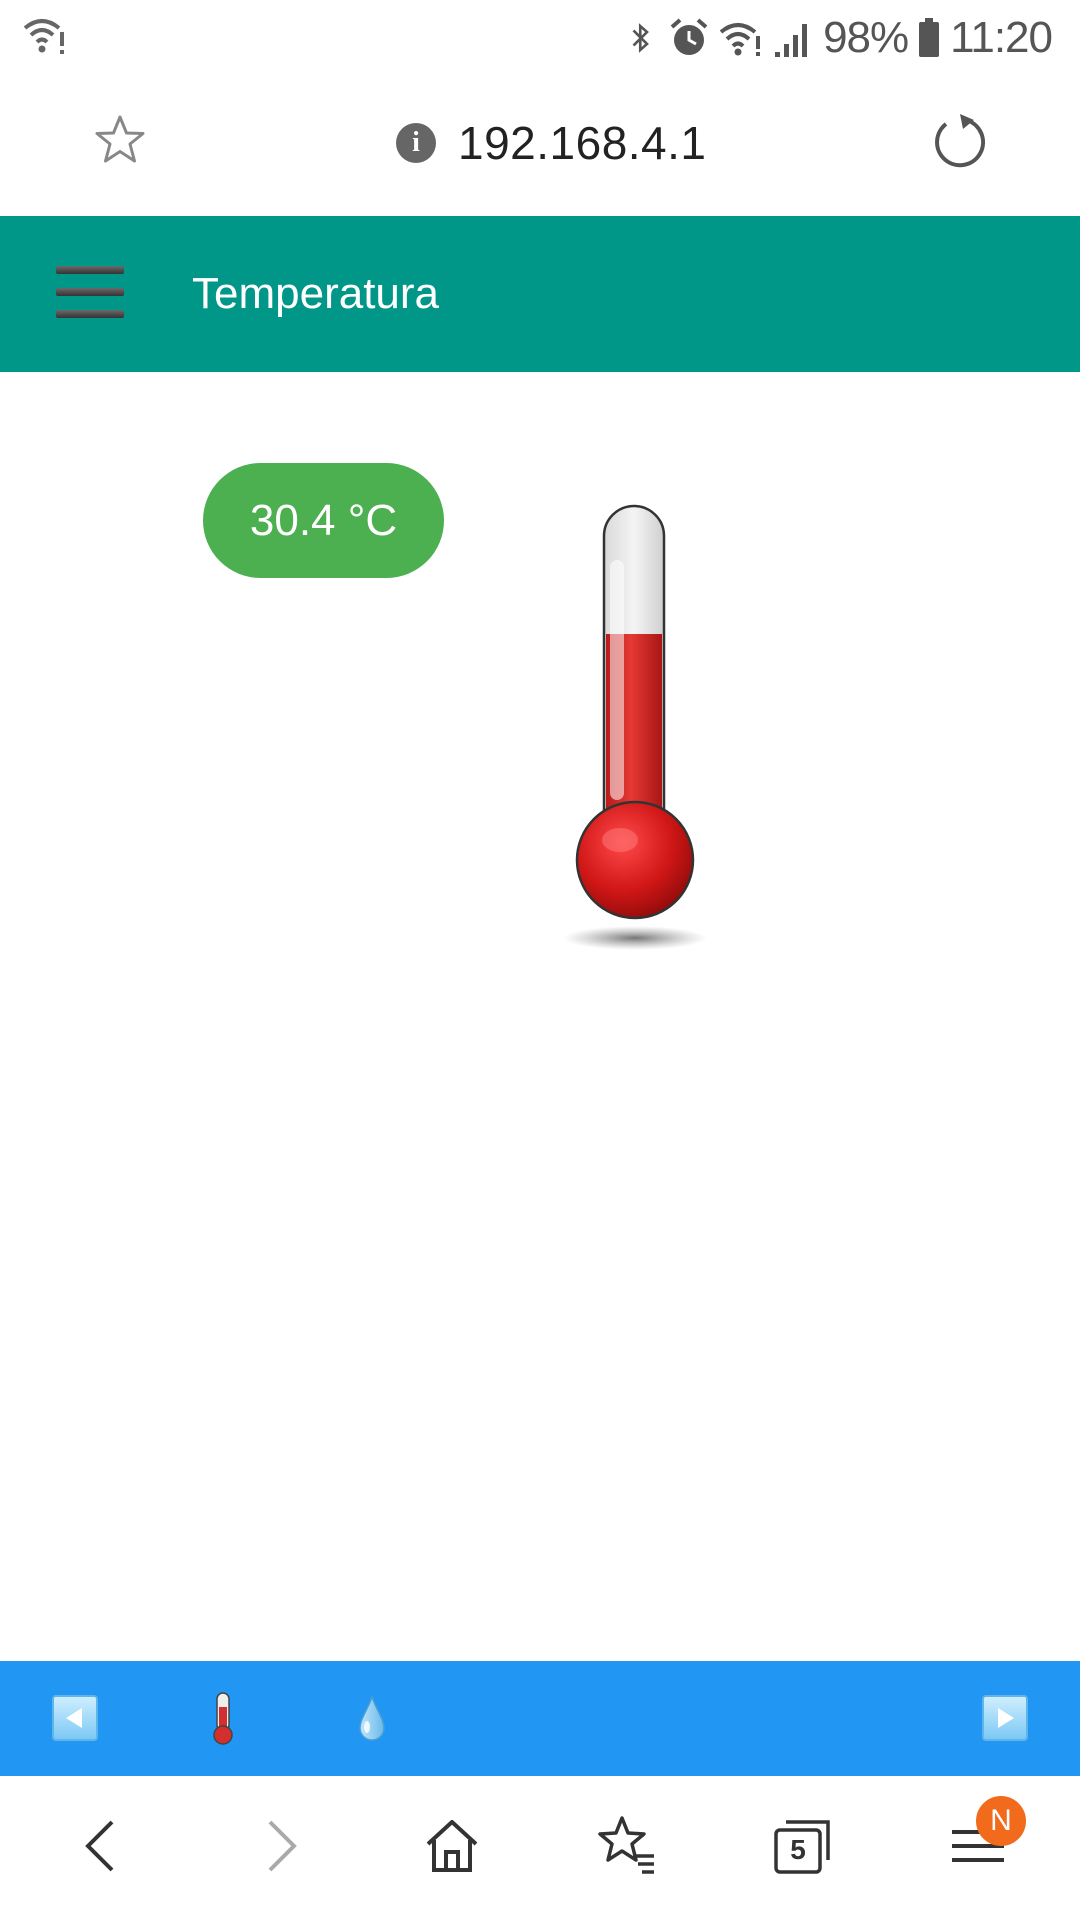 The width and height of the screenshot is (1080, 1920). What do you see at coordinates (120, 141) in the screenshot?
I see `star-icon` at bounding box center [120, 141].